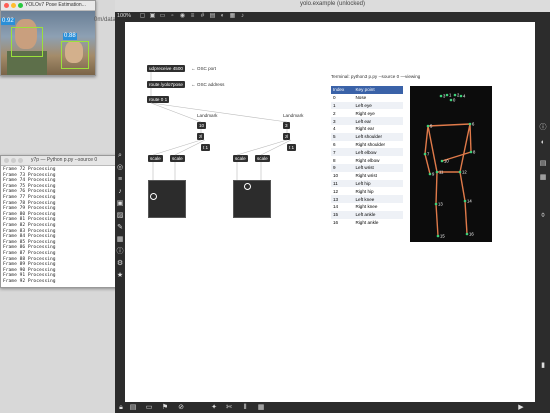 This screenshot has height=413, width=550. Describe the element at coordinates (446, 161) in the screenshot. I see `skeleton-joint-label: 10` at that location.